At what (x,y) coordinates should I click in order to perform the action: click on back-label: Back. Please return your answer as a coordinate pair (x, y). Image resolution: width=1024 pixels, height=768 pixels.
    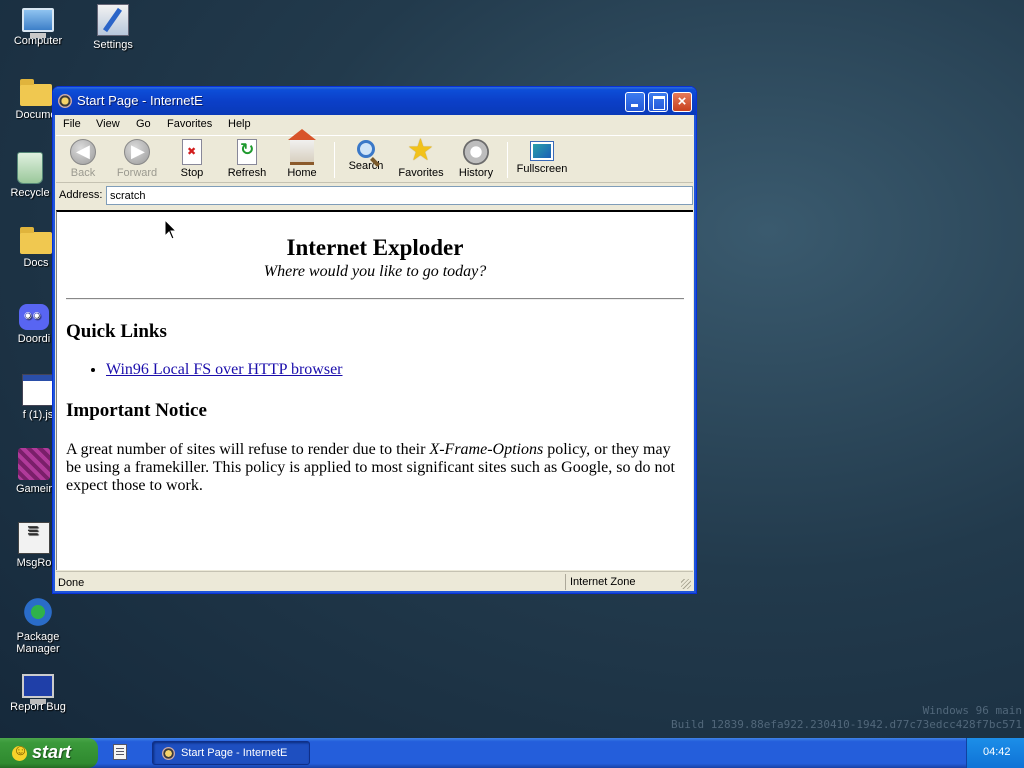
    Looking at the image, I should click on (83, 173).